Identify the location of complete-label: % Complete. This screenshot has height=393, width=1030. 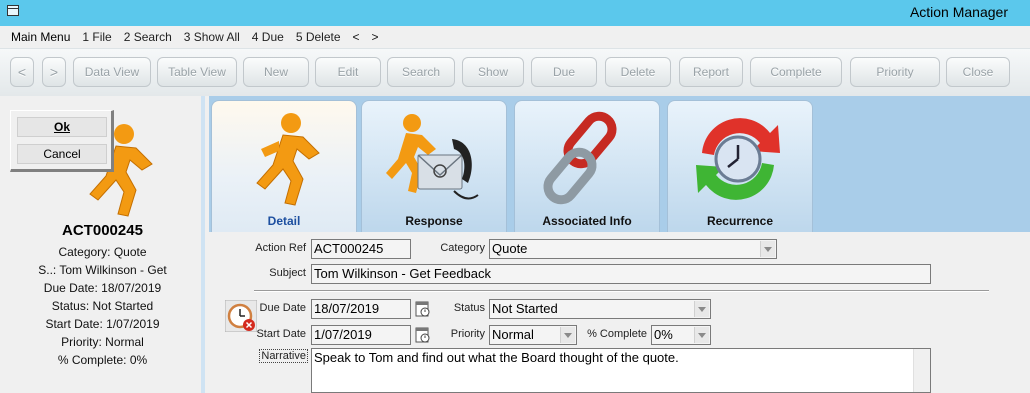
(617, 334).